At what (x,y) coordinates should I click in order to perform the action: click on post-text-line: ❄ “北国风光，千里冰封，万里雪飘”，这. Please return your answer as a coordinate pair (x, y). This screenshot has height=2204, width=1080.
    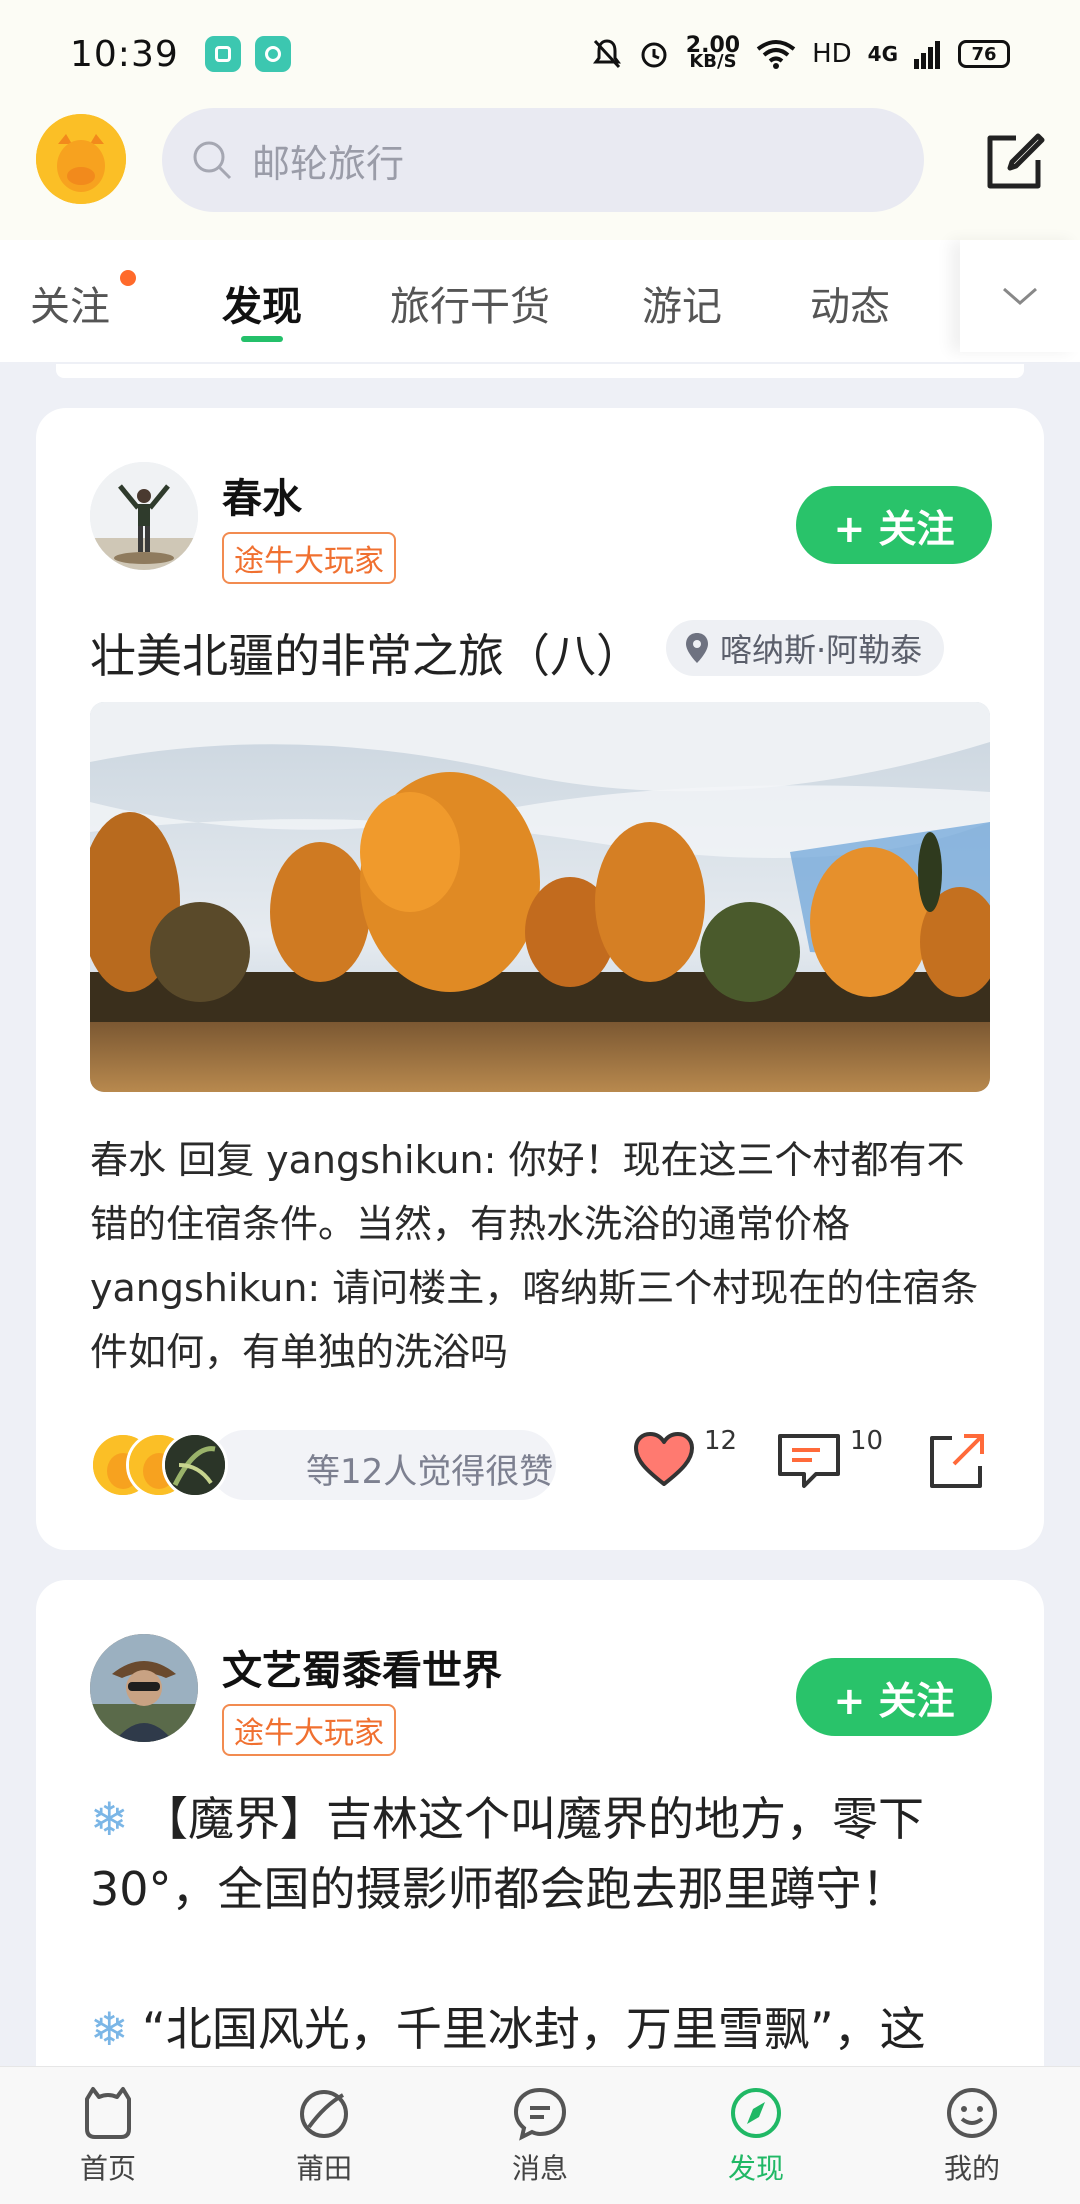
    Looking at the image, I should click on (550, 2029).